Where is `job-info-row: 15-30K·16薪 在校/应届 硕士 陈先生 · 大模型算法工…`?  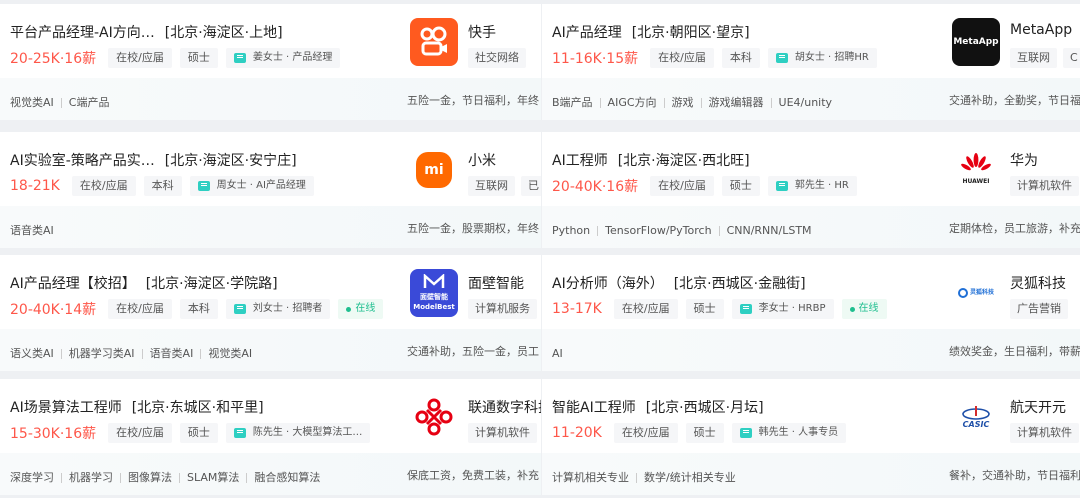
job-info-row: 15-30K·16薪 在校/应届 硕士 陈先生 · 大模型算法工… is located at coordinates (190, 433).